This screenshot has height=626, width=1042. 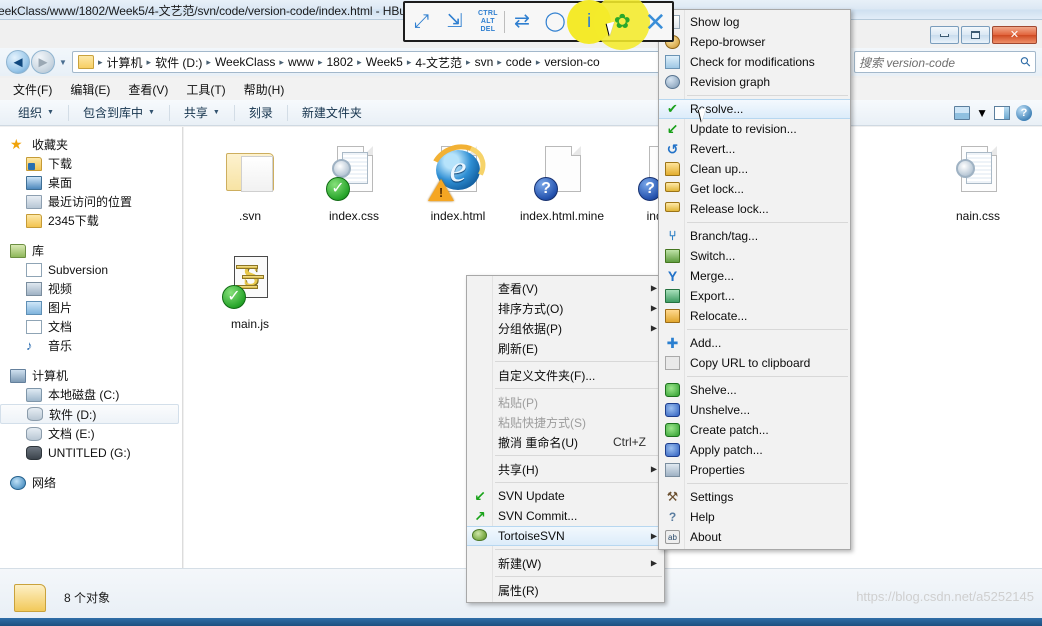 I want to click on sidebar-group-network: 网络, so click(x=91, y=482).